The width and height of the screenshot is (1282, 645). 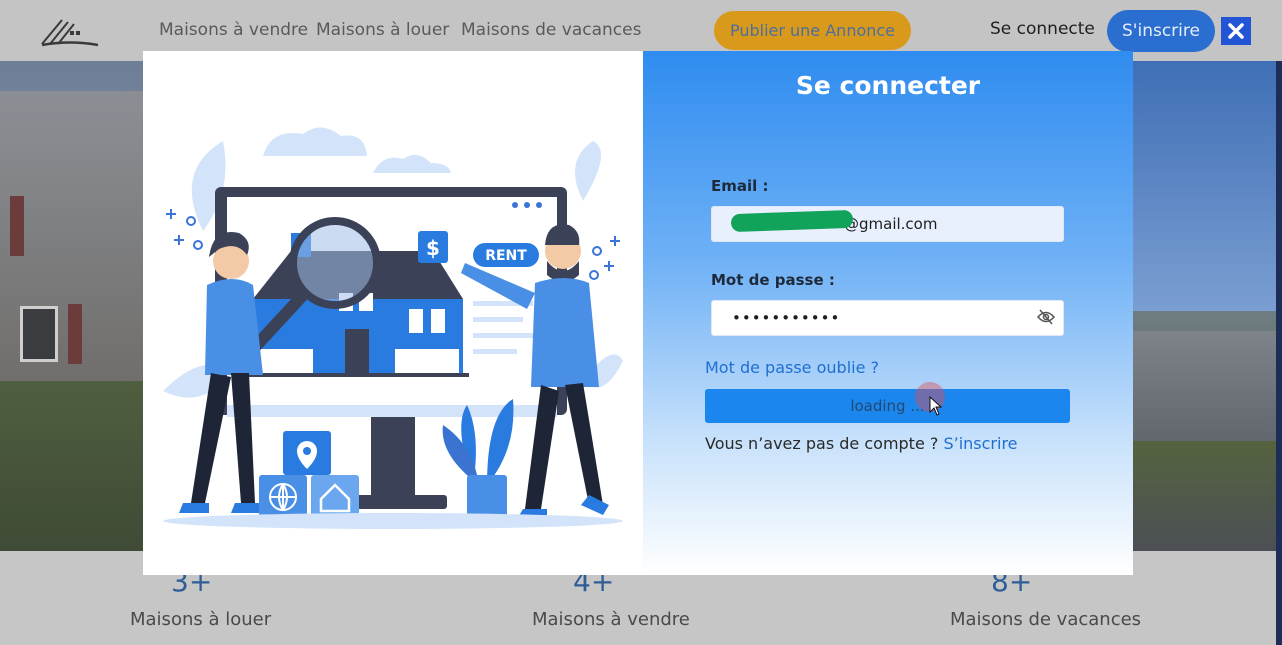 I want to click on nav-link-louer: Maisons à louer, so click(x=382, y=30).